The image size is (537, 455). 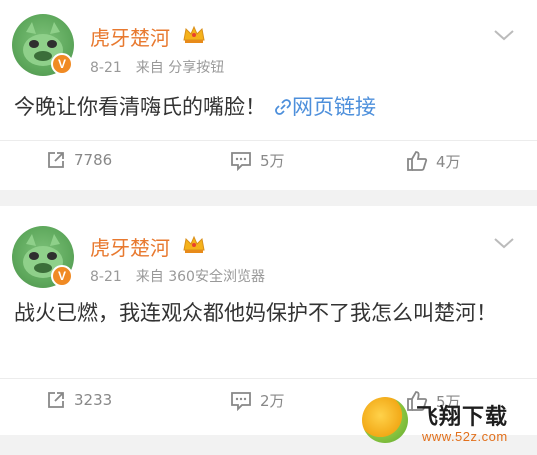 What do you see at coordinates (93, 400) in the screenshot?
I see `share-count: 3233` at bounding box center [93, 400].